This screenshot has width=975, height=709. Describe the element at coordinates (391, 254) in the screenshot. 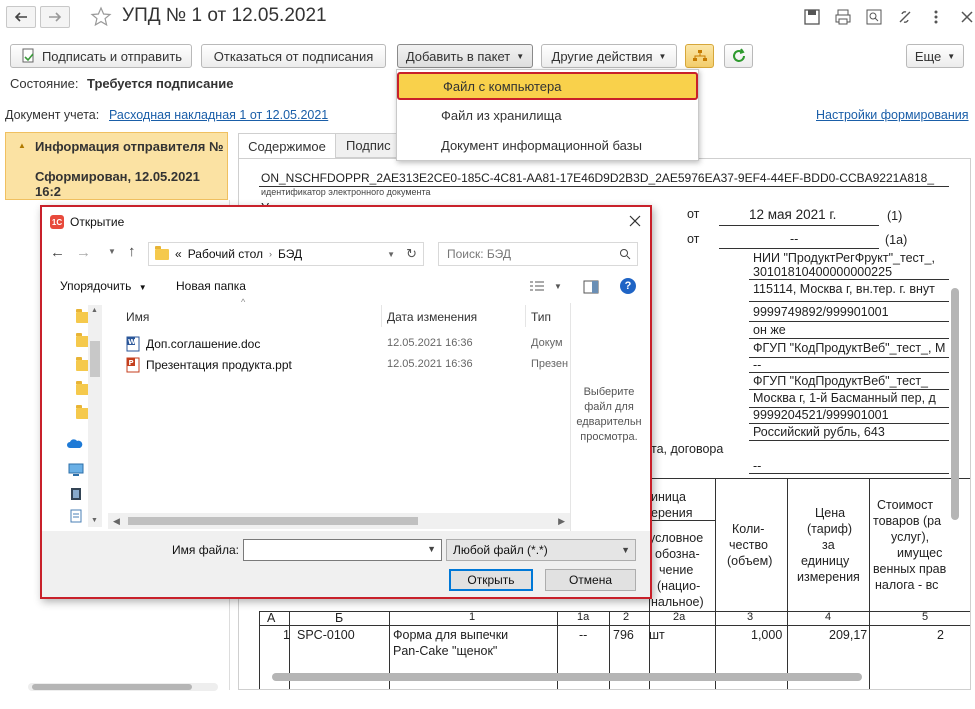

I see `address-dropdown-icon: ▼` at that location.